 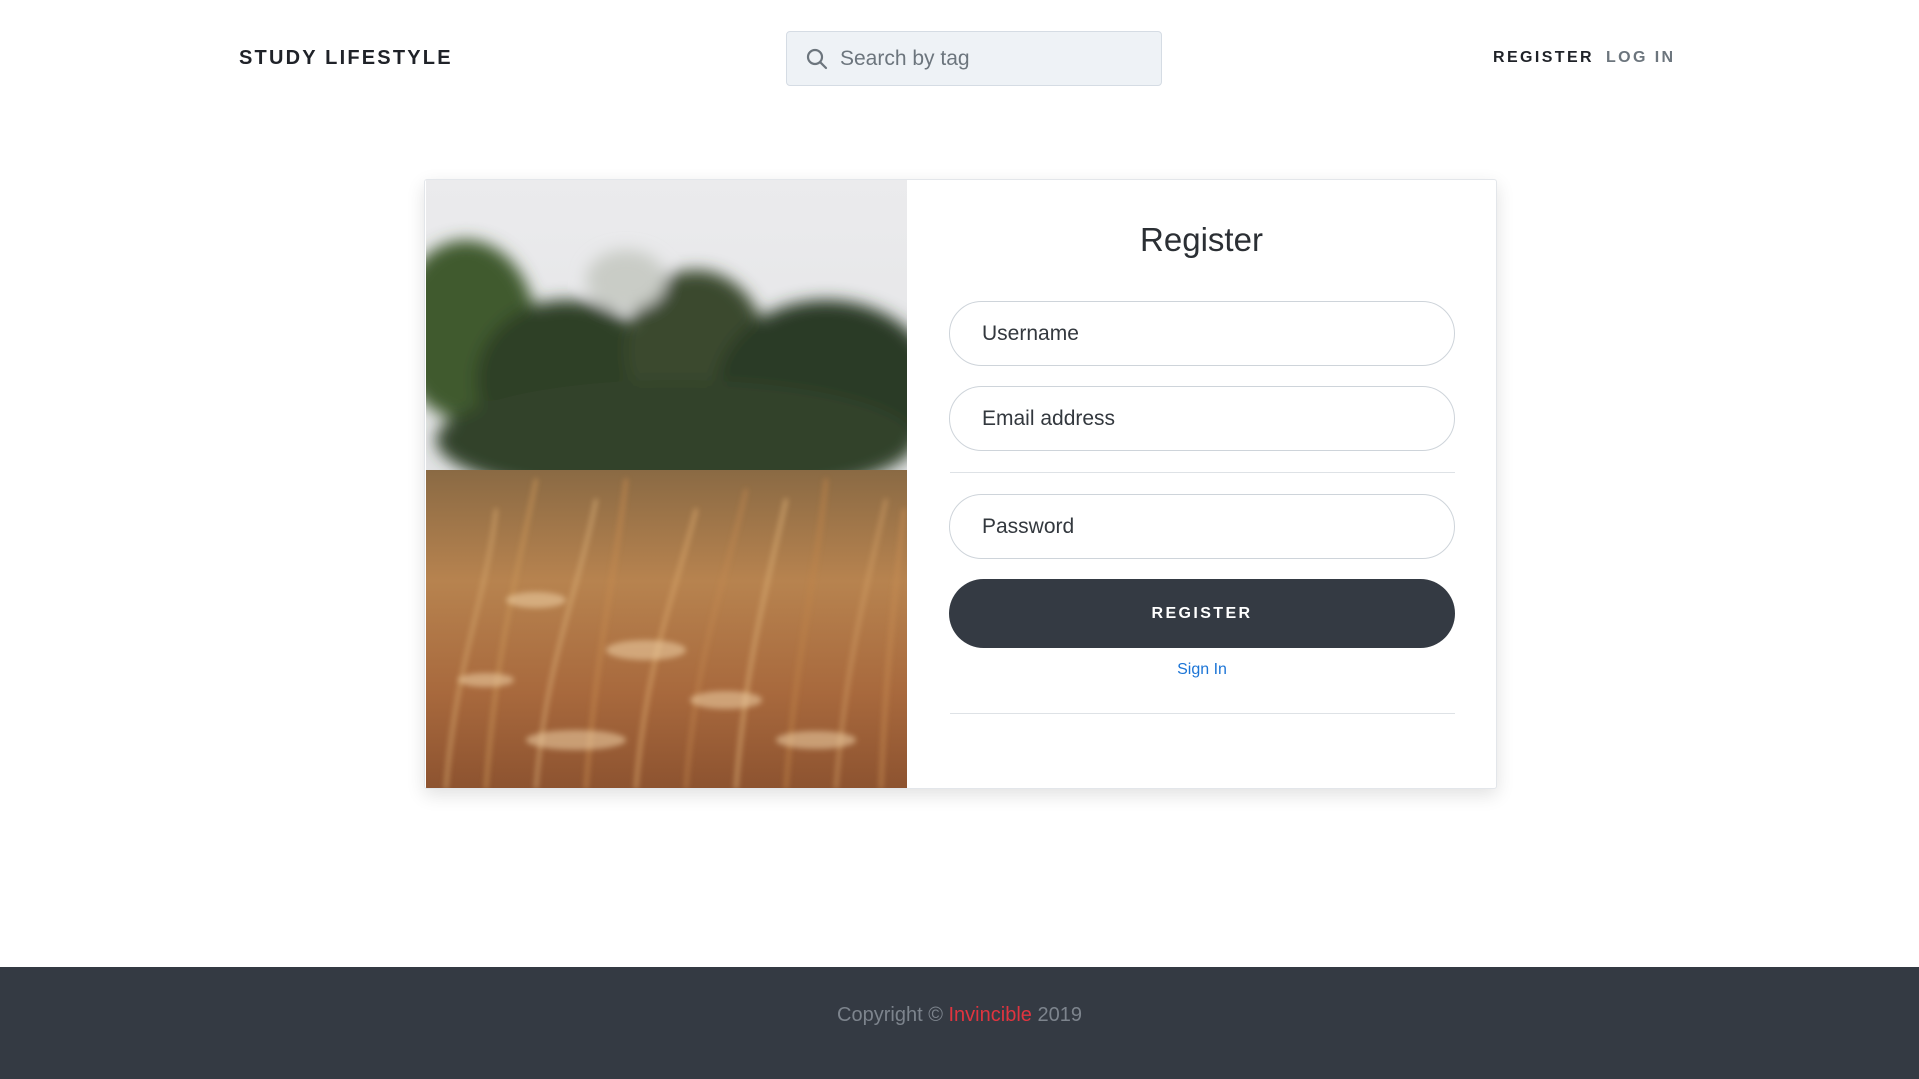 I want to click on copyright-prefix: Copyright ©, so click(x=890, y=1015).